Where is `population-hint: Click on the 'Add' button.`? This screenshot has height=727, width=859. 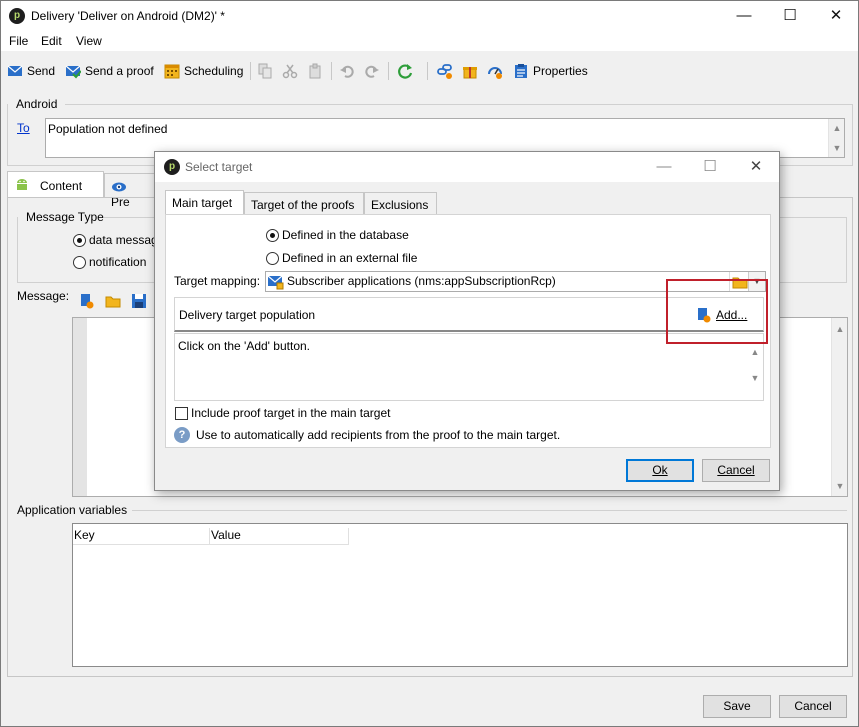
population-hint: Click on the 'Add' button. is located at coordinates (244, 346).